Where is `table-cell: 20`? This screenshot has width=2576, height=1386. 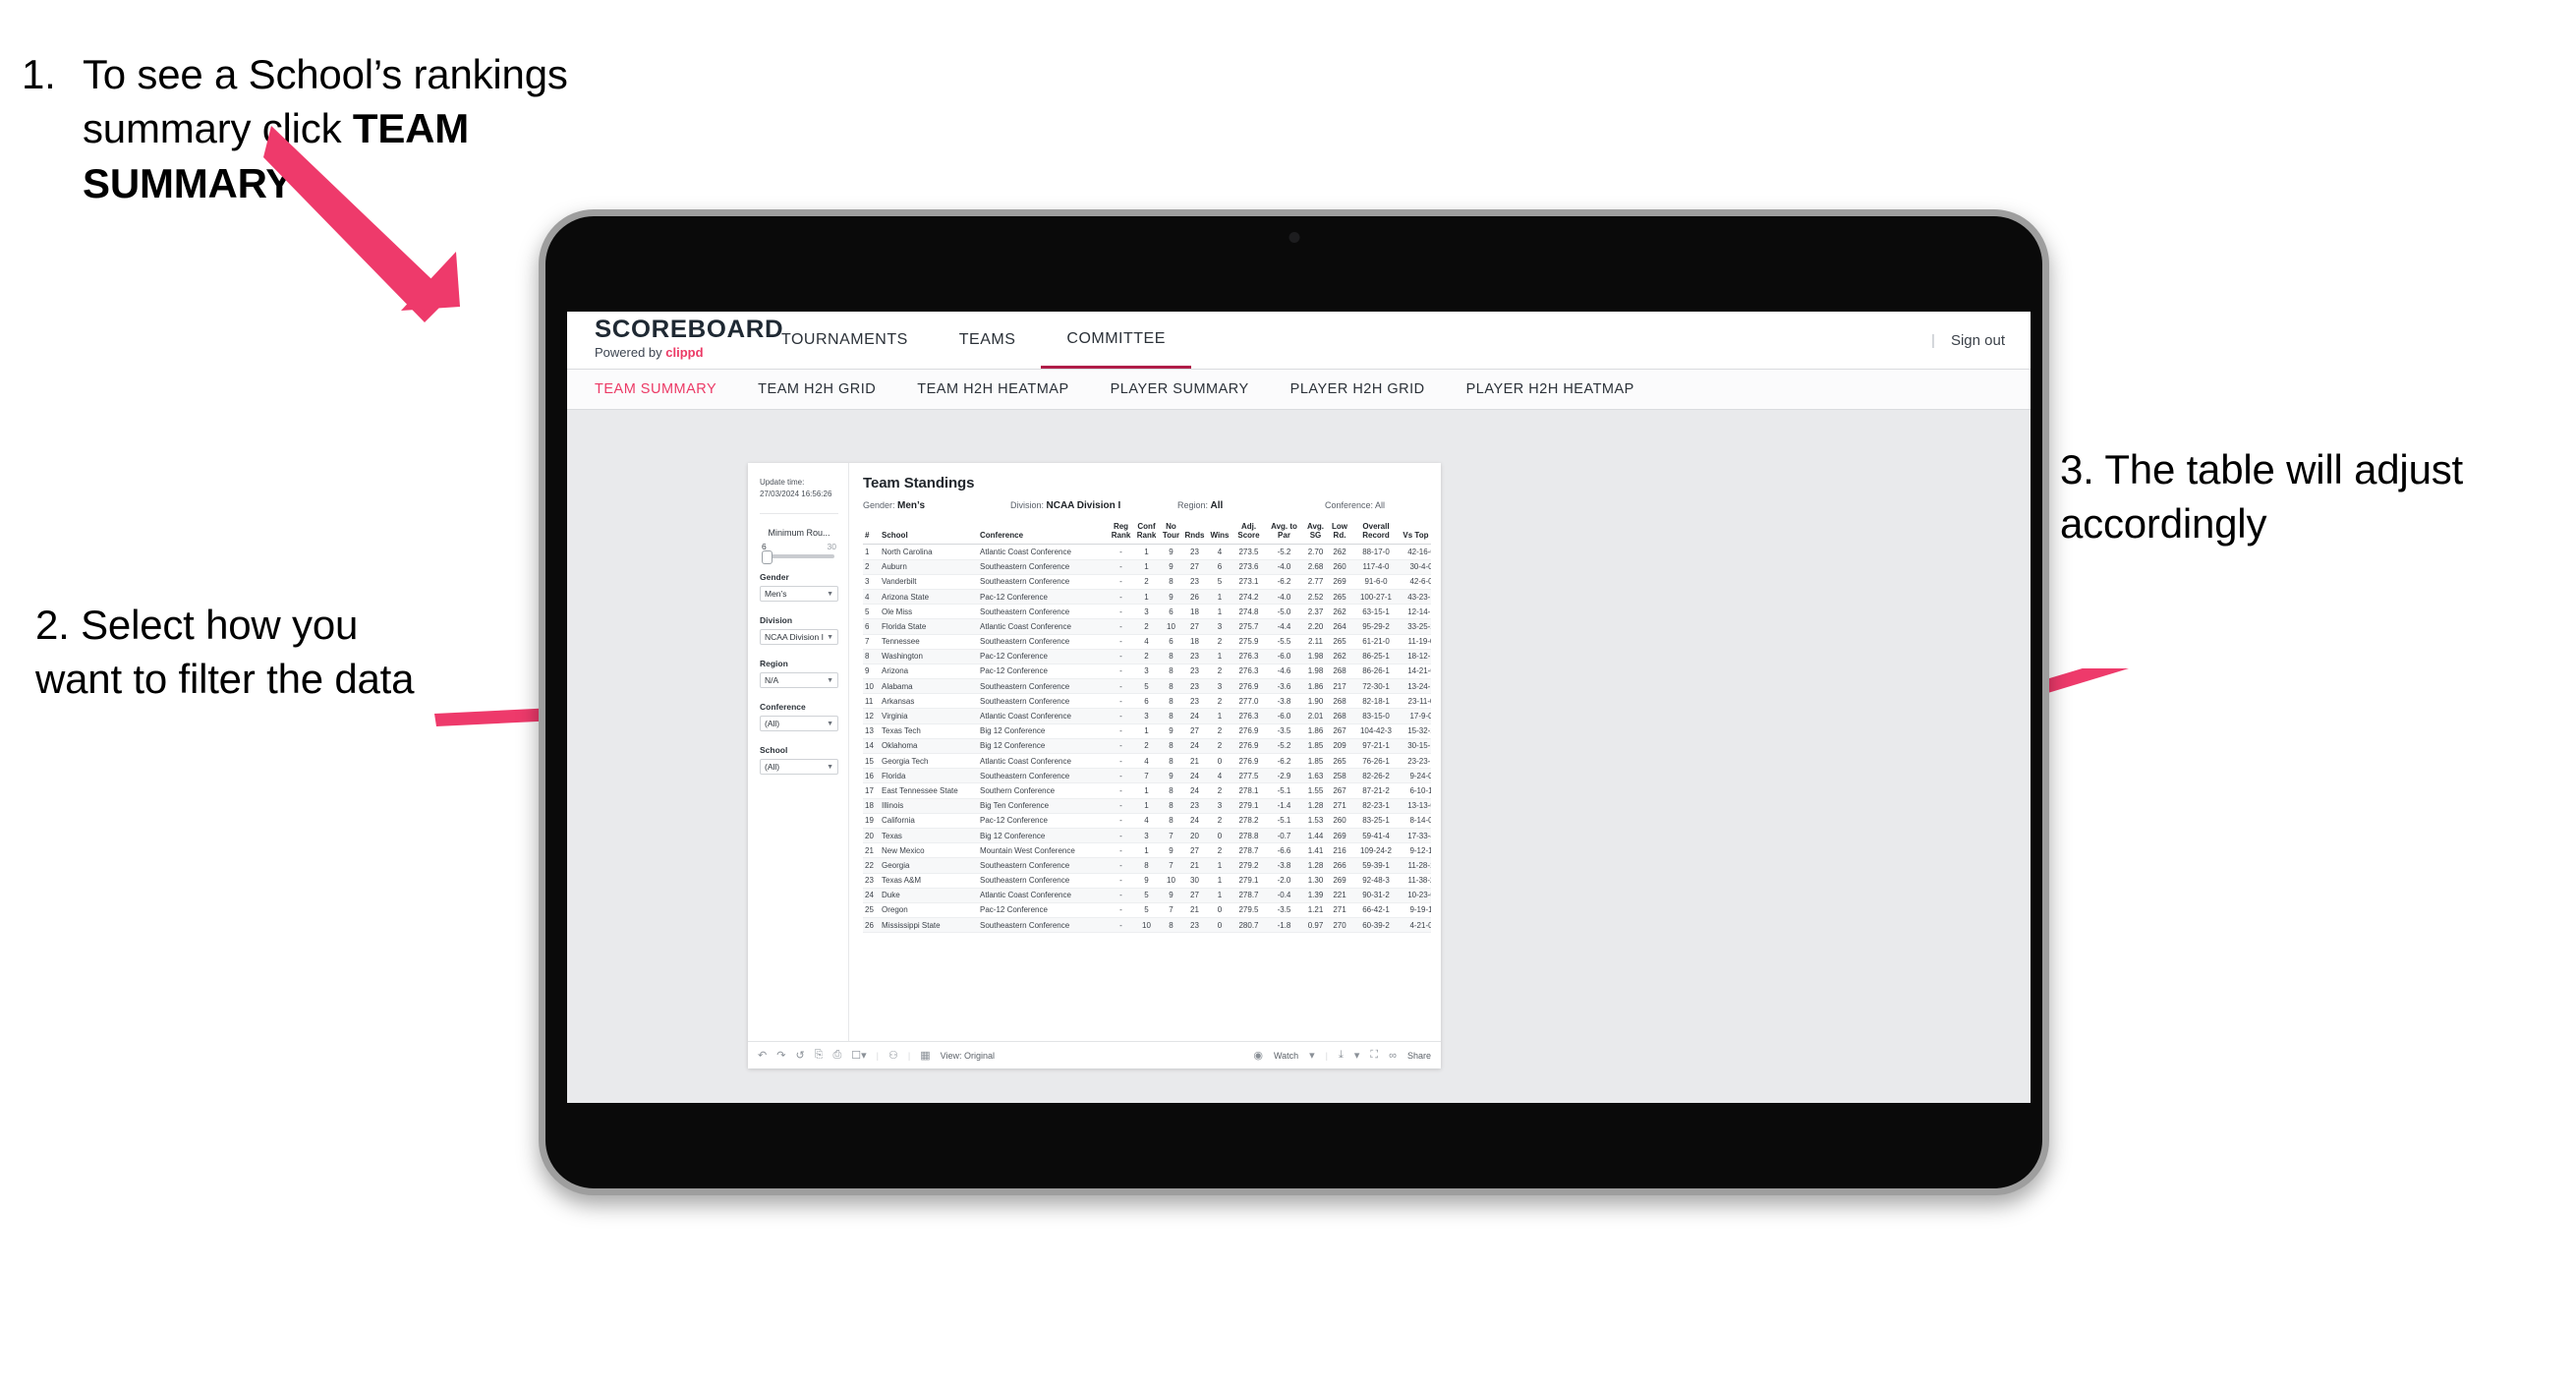
table-cell: 20 is located at coordinates (872, 836).